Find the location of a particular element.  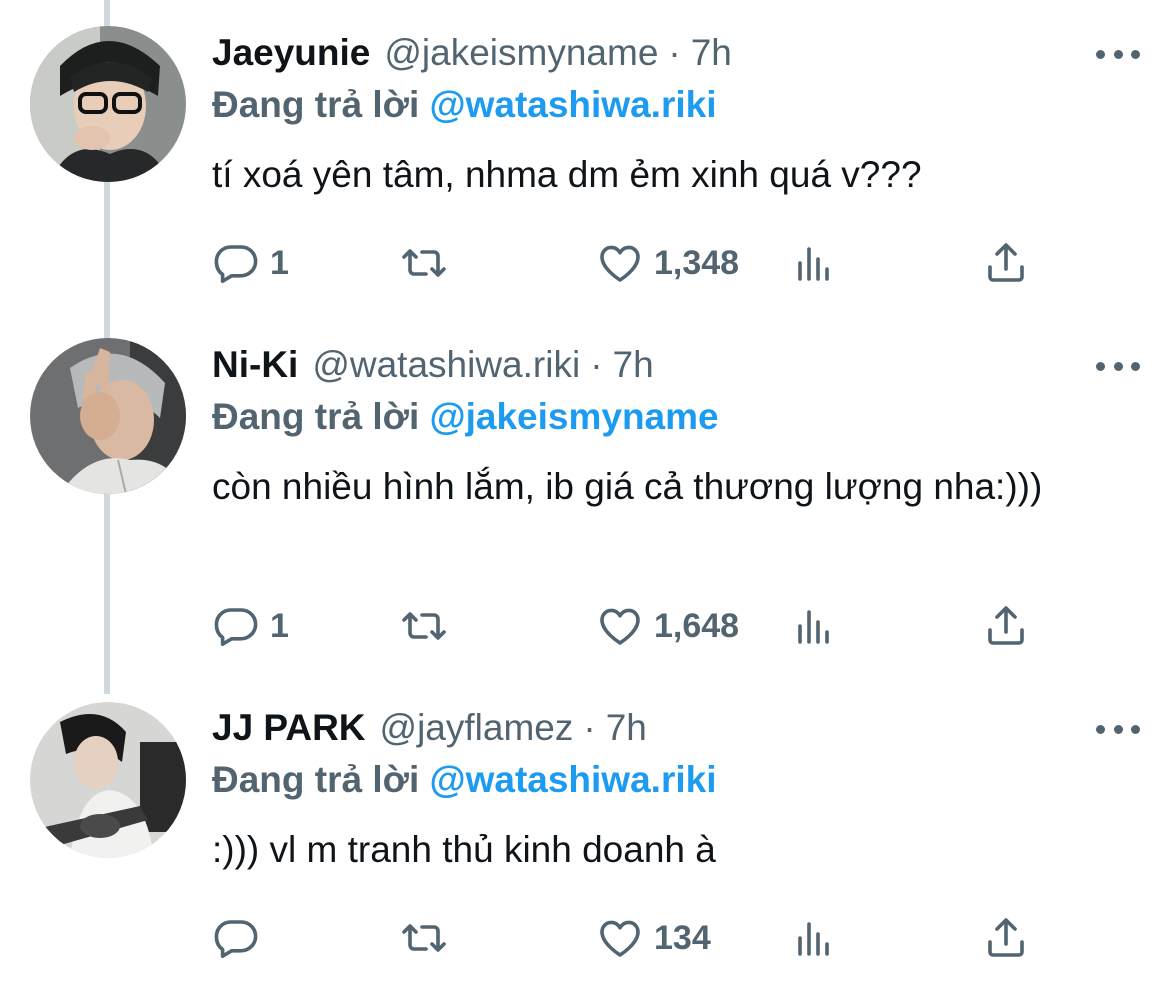

user-handle: @watashiwa.riki is located at coordinates (446, 365).